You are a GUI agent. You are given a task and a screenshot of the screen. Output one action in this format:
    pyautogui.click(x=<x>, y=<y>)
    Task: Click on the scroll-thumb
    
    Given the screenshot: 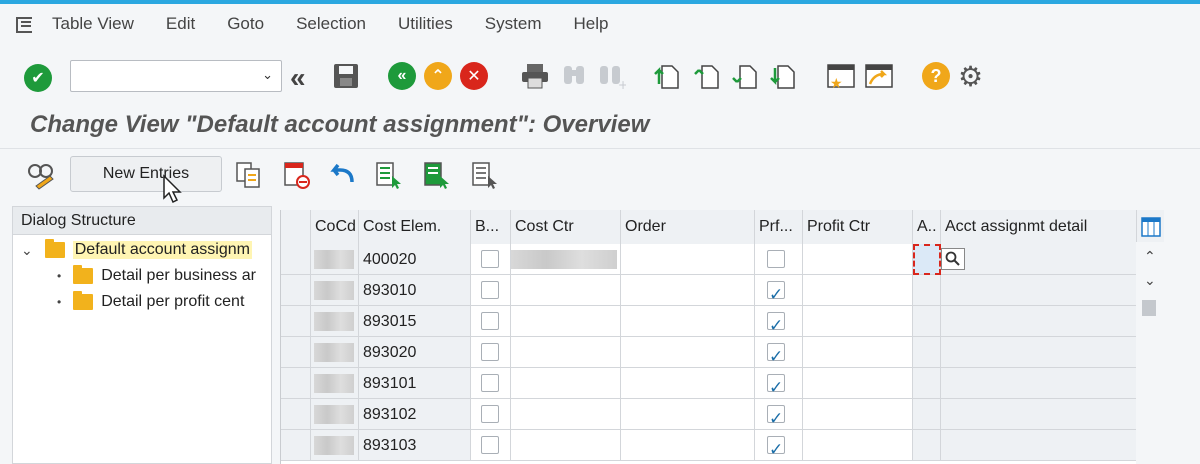 What is the action you would take?
    pyautogui.click(x=1149, y=308)
    